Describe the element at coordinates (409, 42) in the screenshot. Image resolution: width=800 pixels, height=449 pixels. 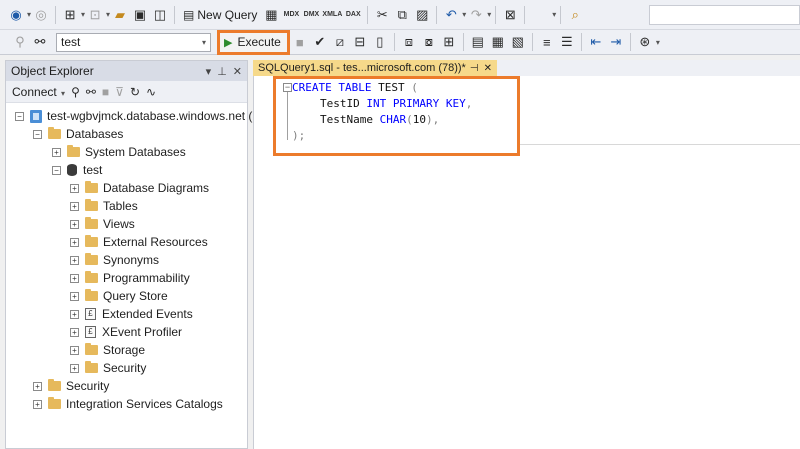
I see `include-actual-plan-icon: ⧈` at that location.